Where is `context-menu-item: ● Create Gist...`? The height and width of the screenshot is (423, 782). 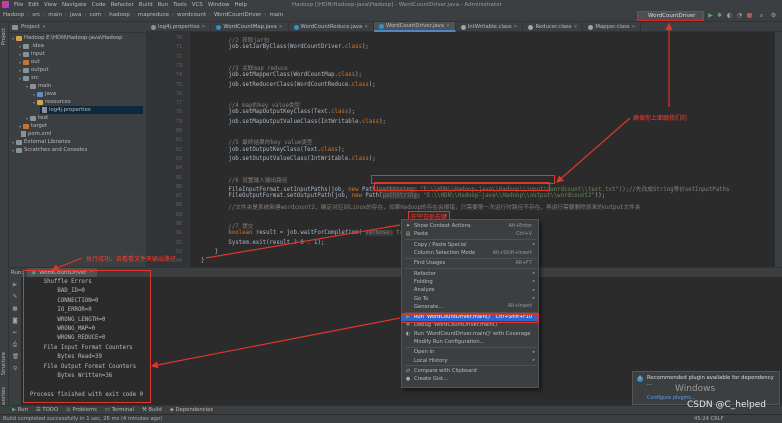
context-menu-item: ● Create Gist... is located at coordinates (470, 379).